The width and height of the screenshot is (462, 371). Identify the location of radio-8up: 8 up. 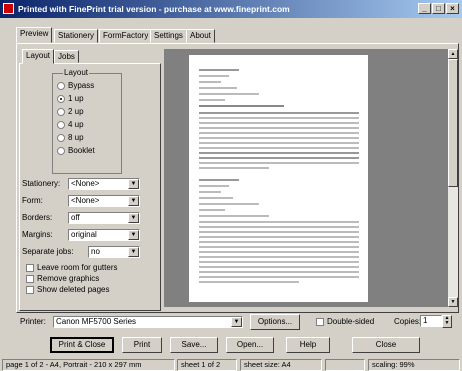
(70, 137).